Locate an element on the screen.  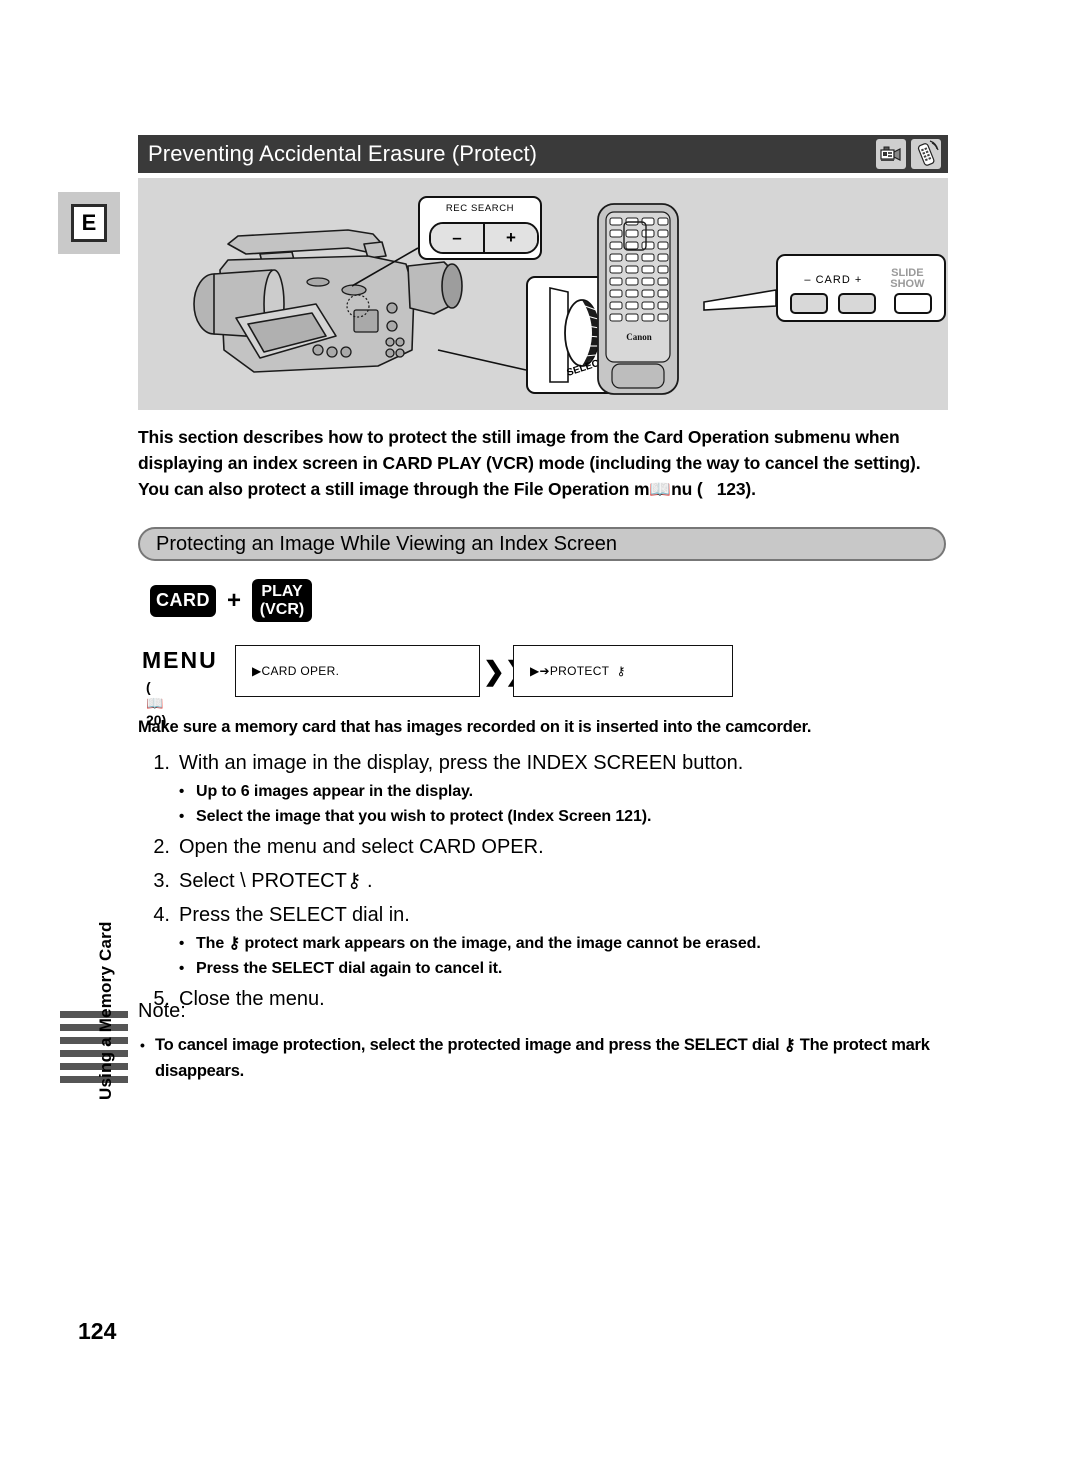
step-text: Open the menu and select CARD OPER. is located at coordinates (361, 847).